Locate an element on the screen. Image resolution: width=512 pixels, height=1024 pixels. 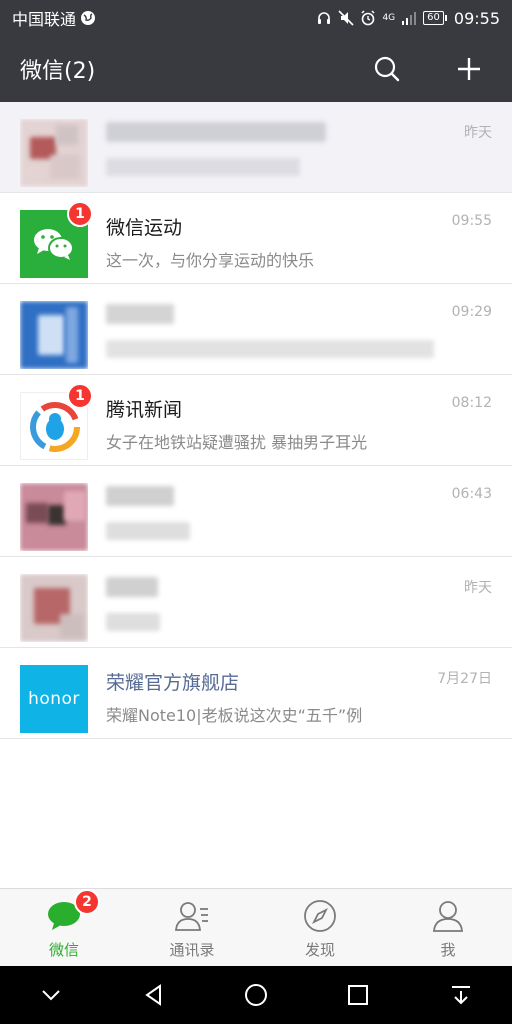
chat-row: 09:29 is located at coordinates (256, 329).